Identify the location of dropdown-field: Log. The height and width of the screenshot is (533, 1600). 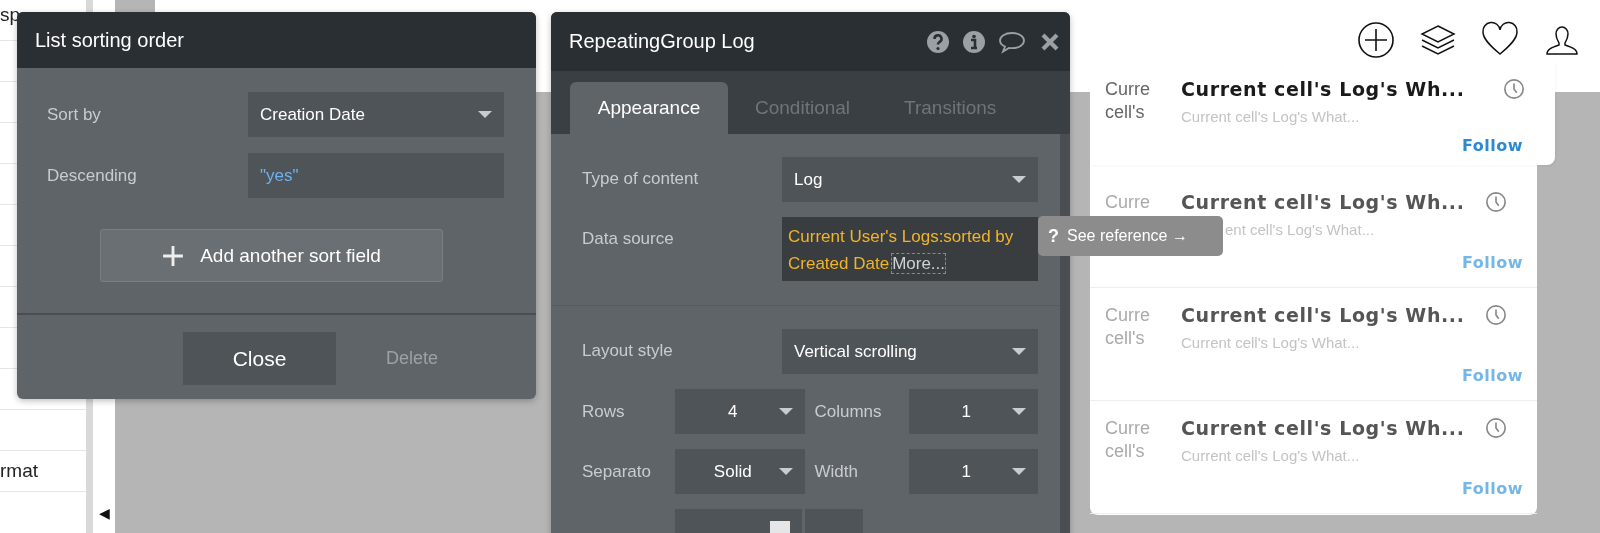
(910, 179).